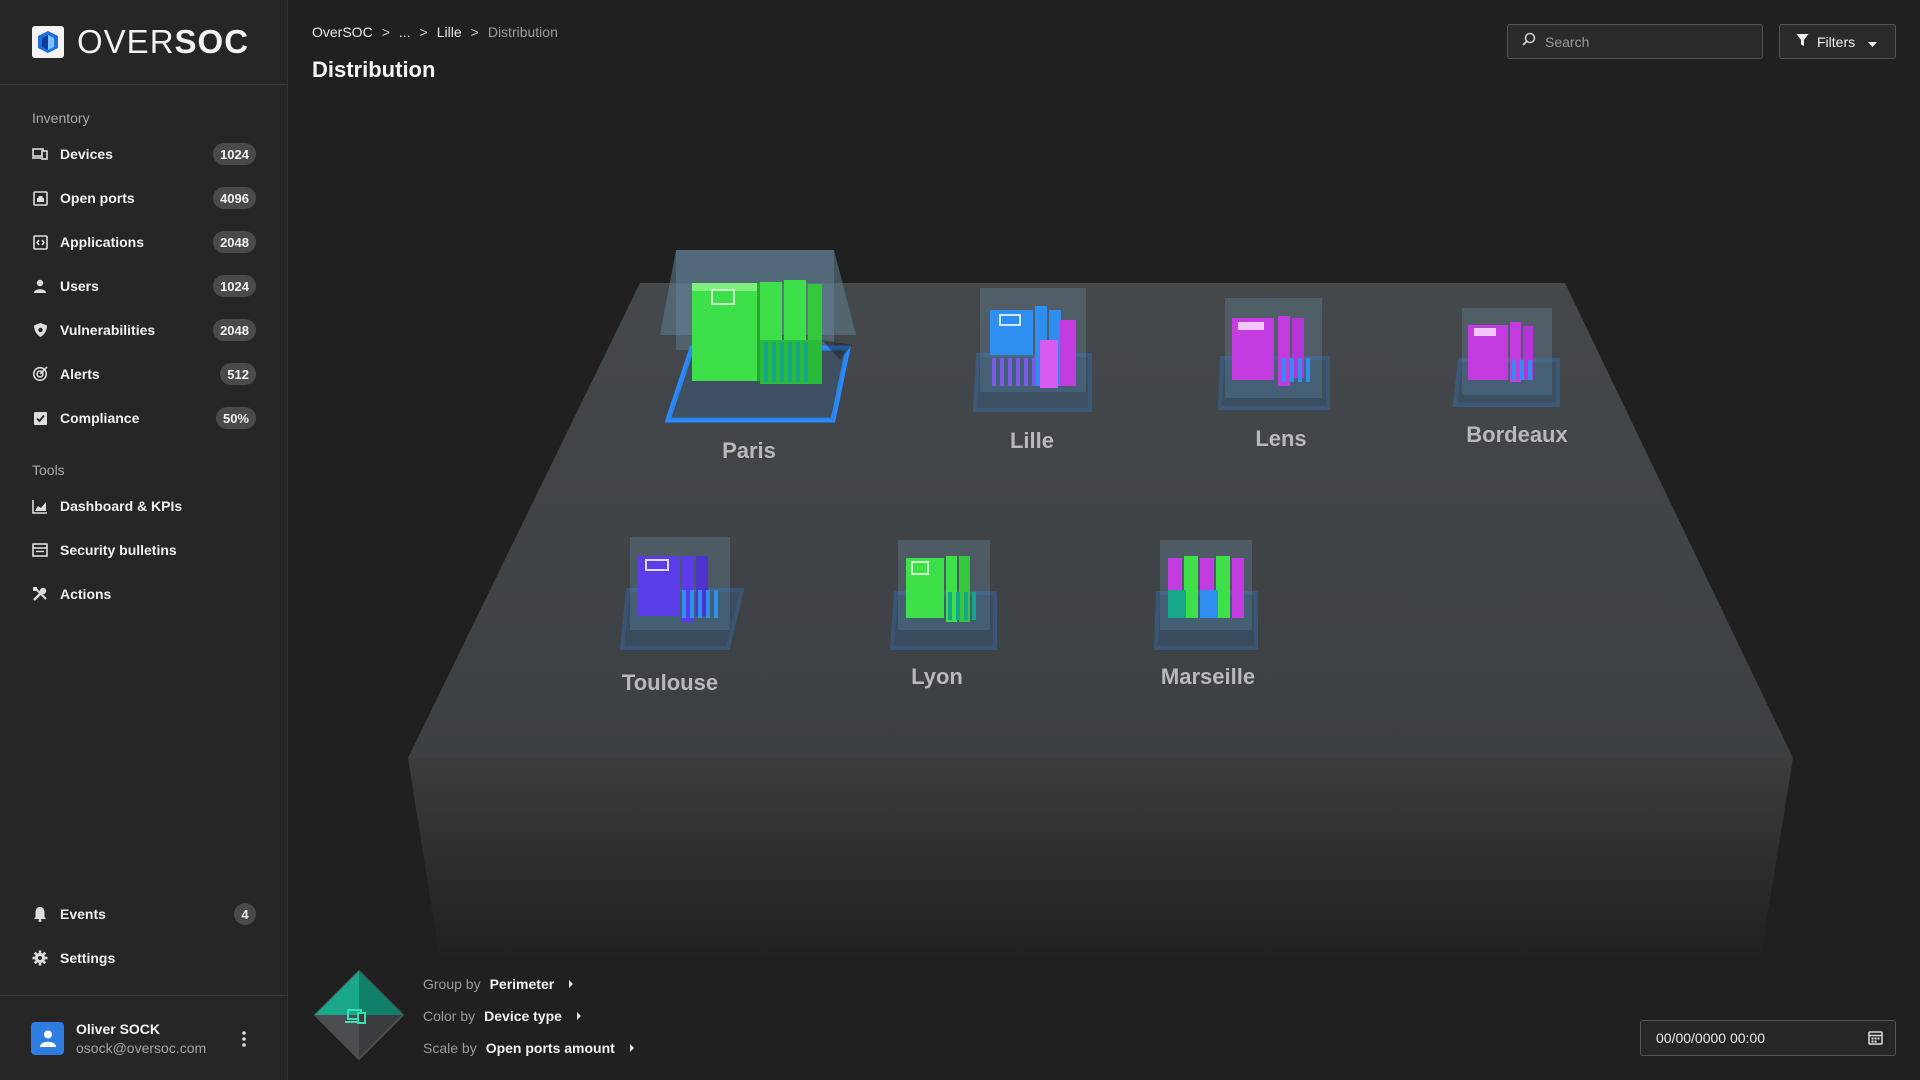  What do you see at coordinates (1032, 441) in the screenshot?
I see `city-label-lille: Lille` at bounding box center [1032, 441].